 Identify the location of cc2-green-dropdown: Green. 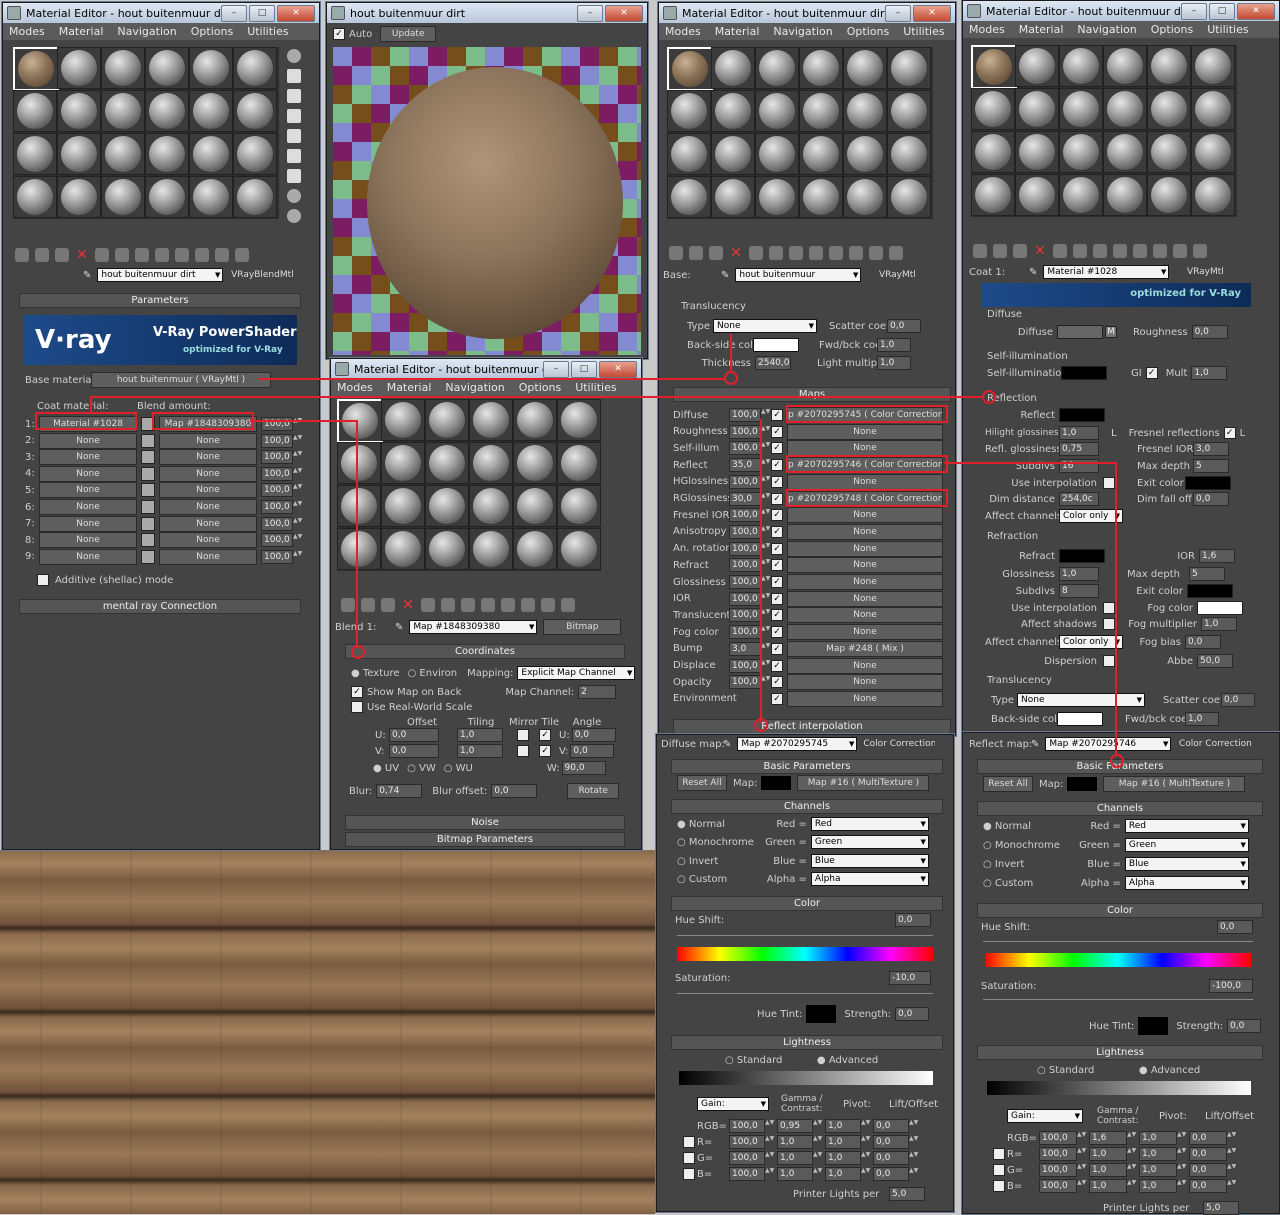
(1186, 845).